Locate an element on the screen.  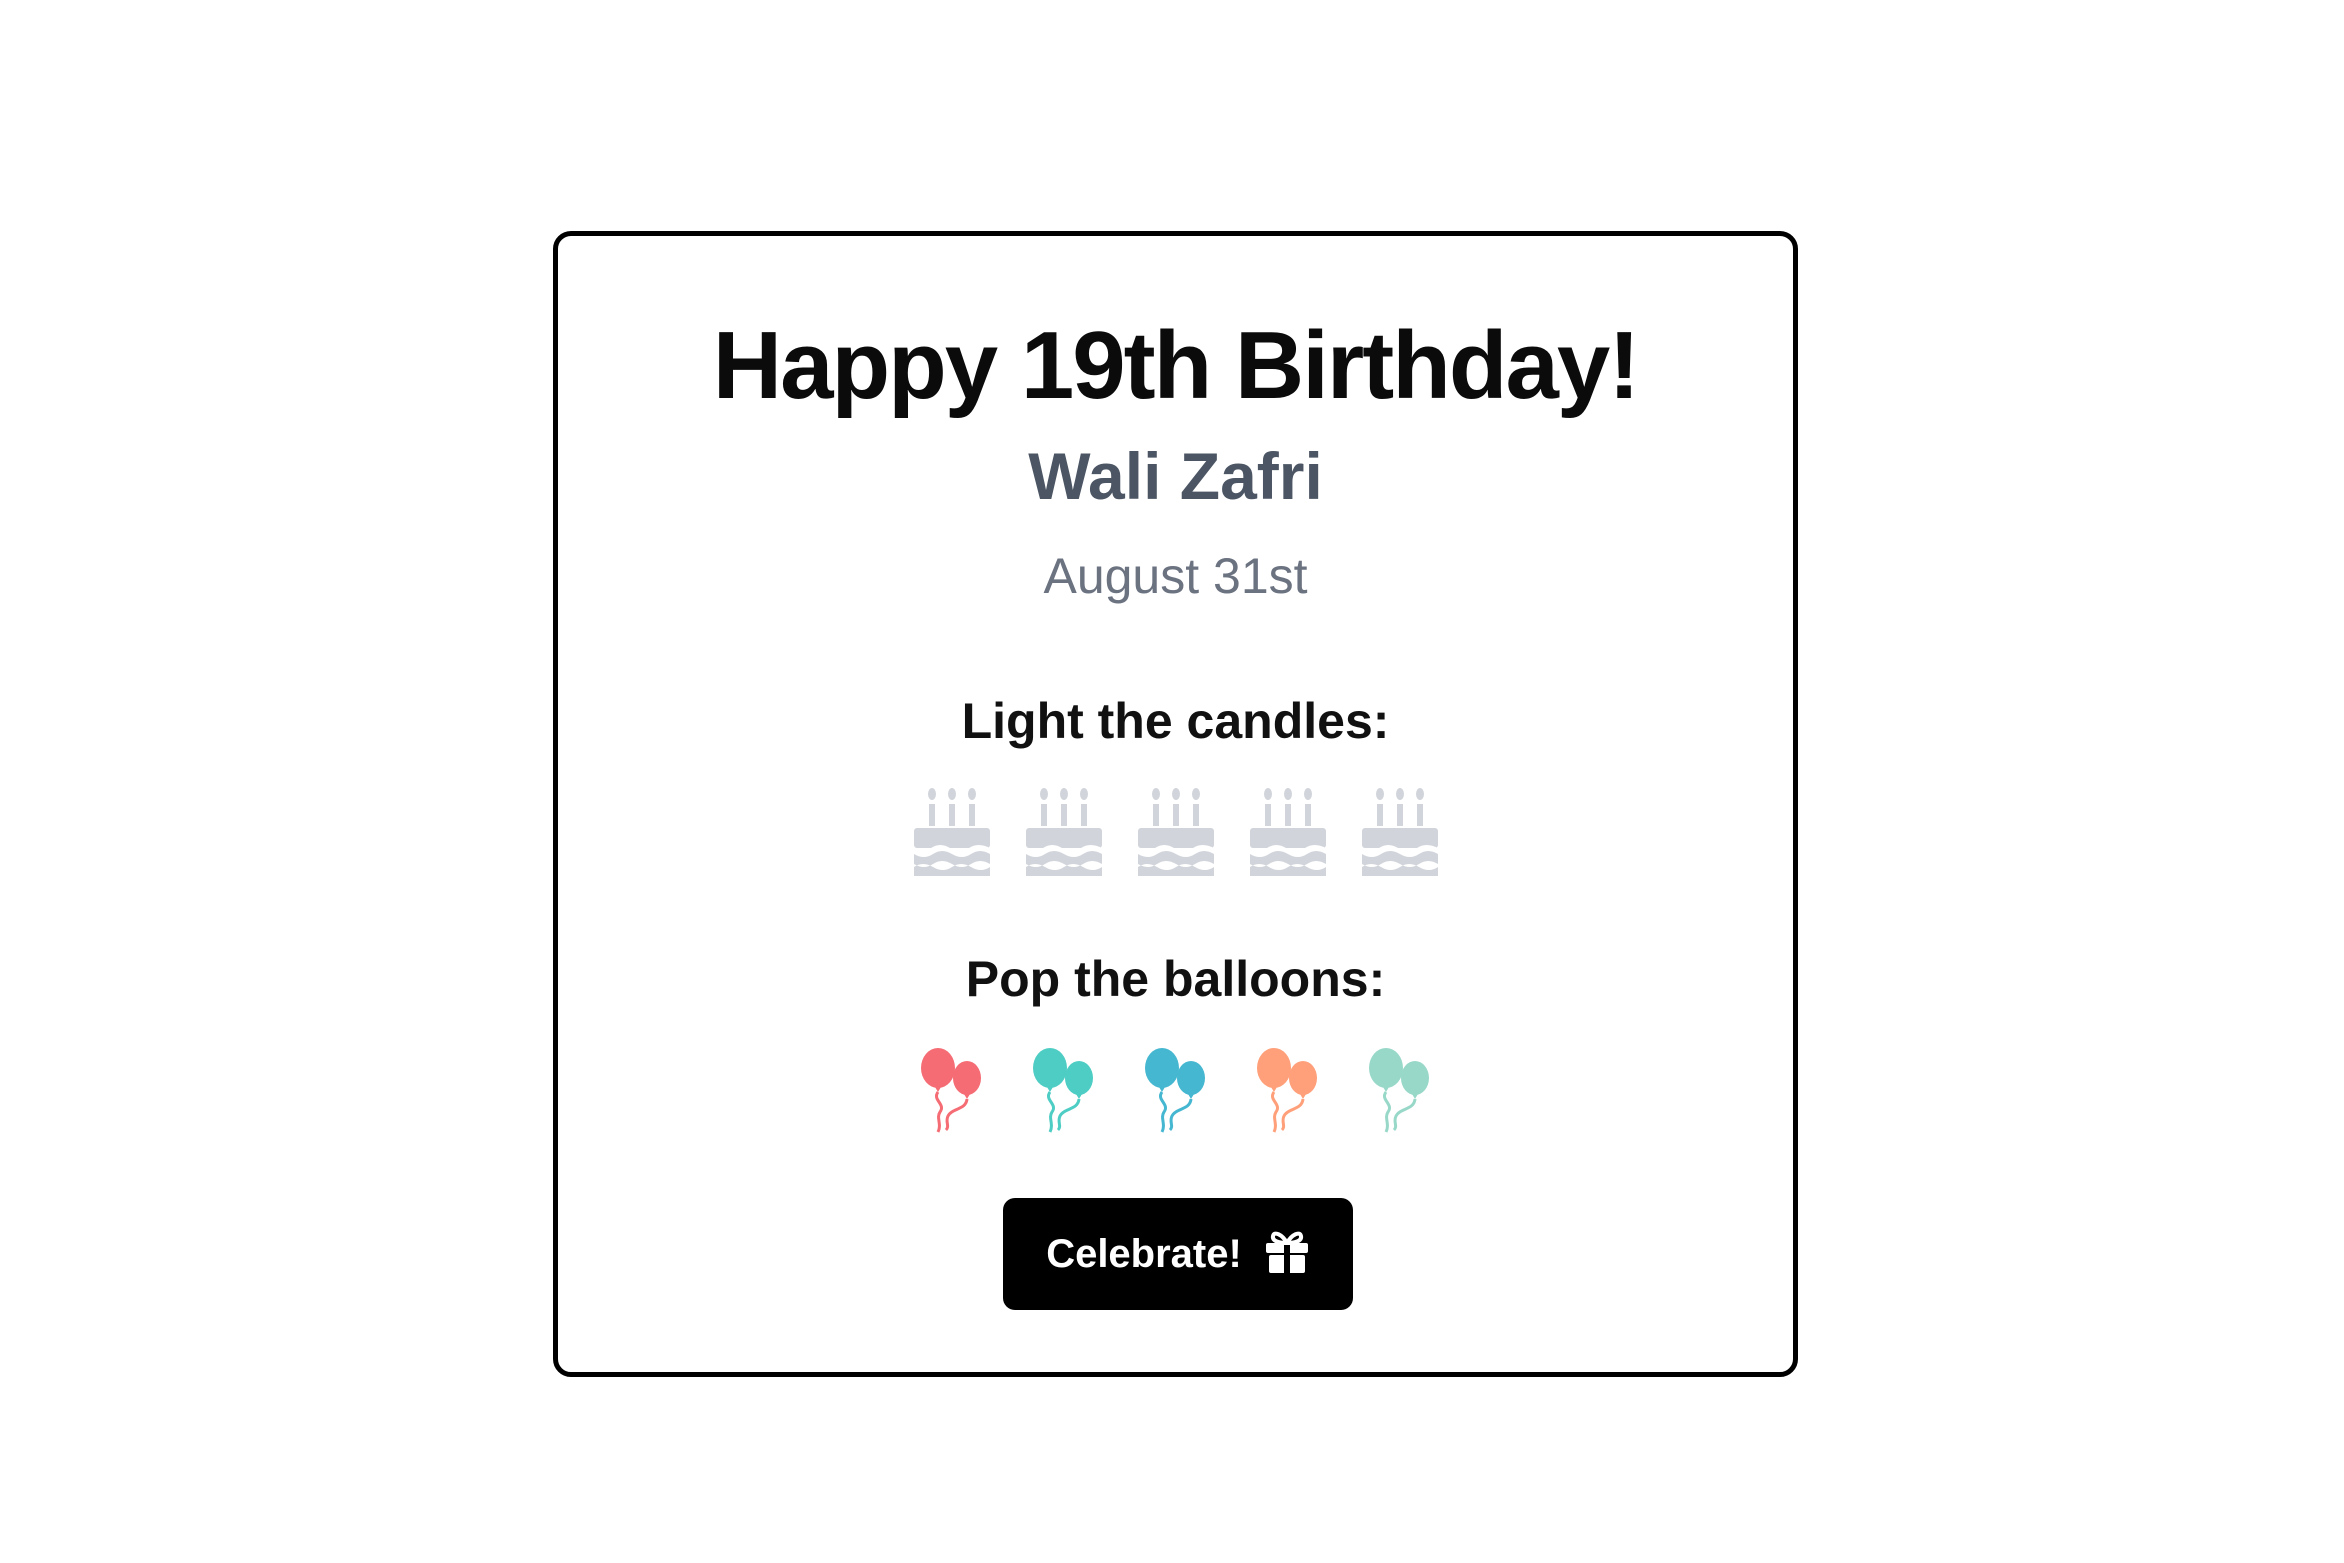
card-title: Happy 19th Birthday! is located at coordinates (1176, 365).